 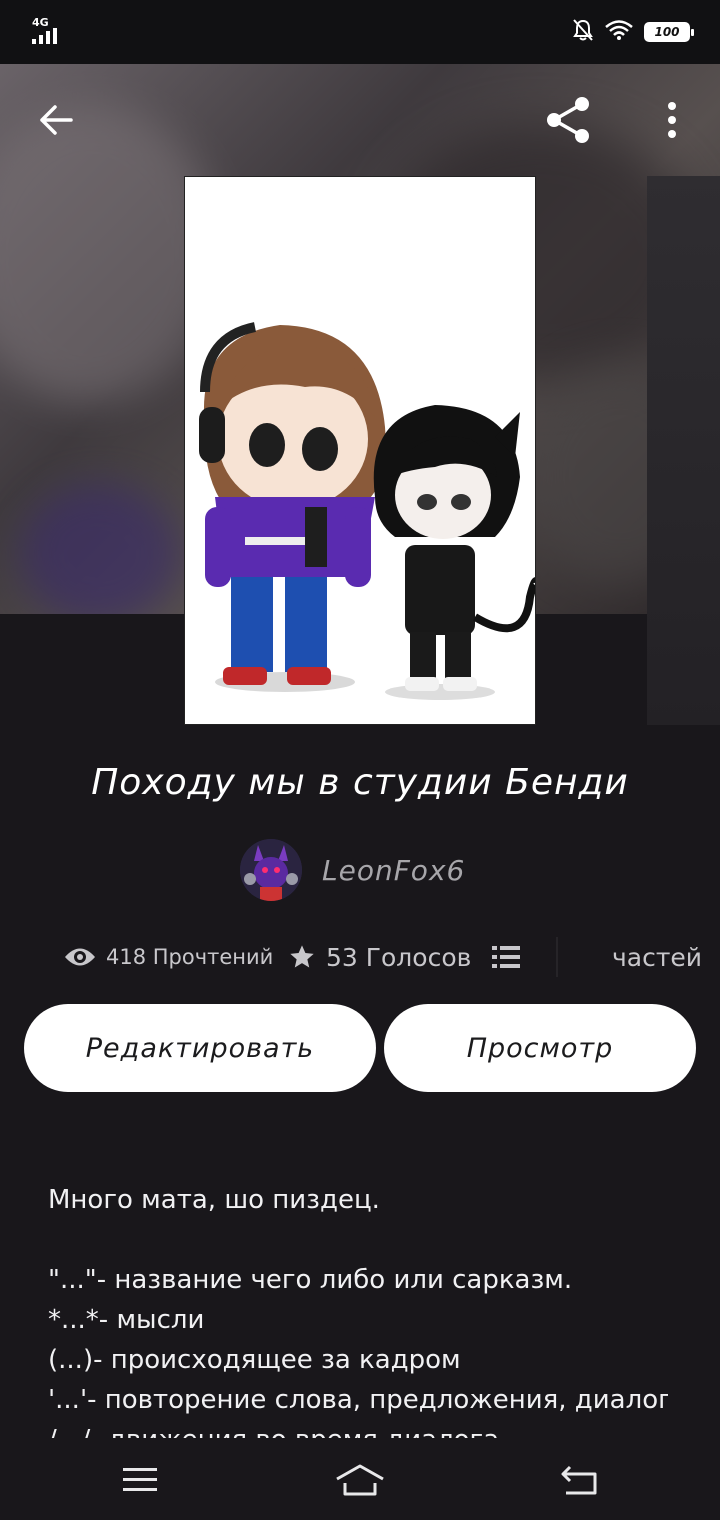 I want to click on reads-stat: 418 Прочтений, so click(x=168, y=957).